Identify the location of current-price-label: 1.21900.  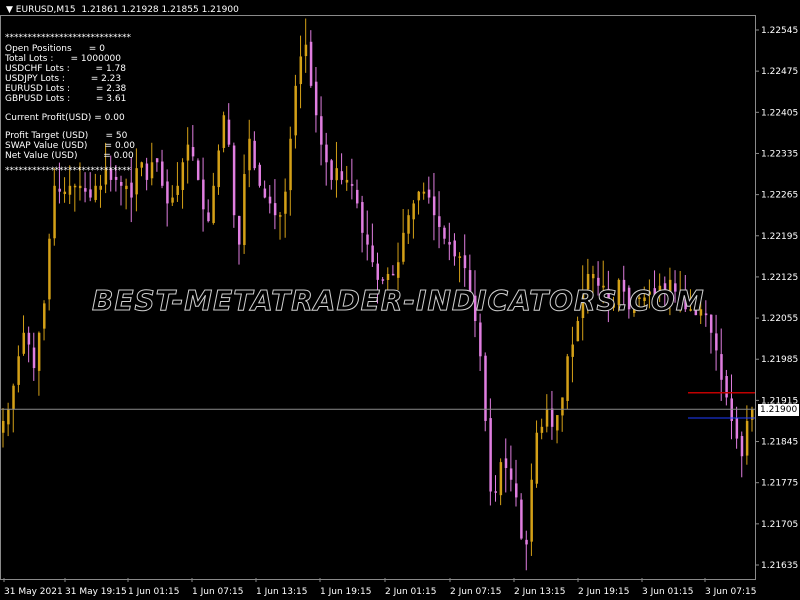
(779, 410).